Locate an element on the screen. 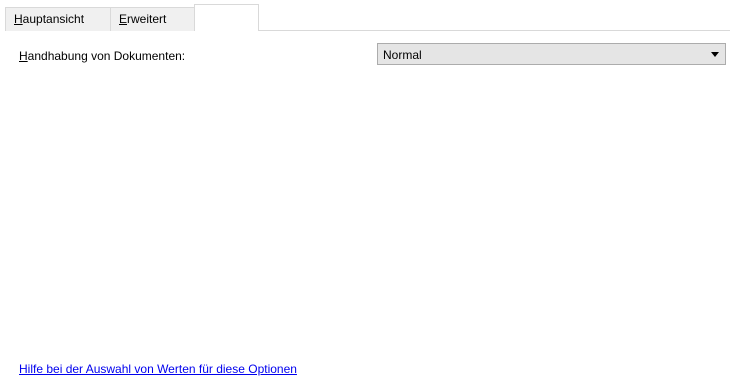  document-handling-dropdown: Normal is located at coordinates (551, 54).